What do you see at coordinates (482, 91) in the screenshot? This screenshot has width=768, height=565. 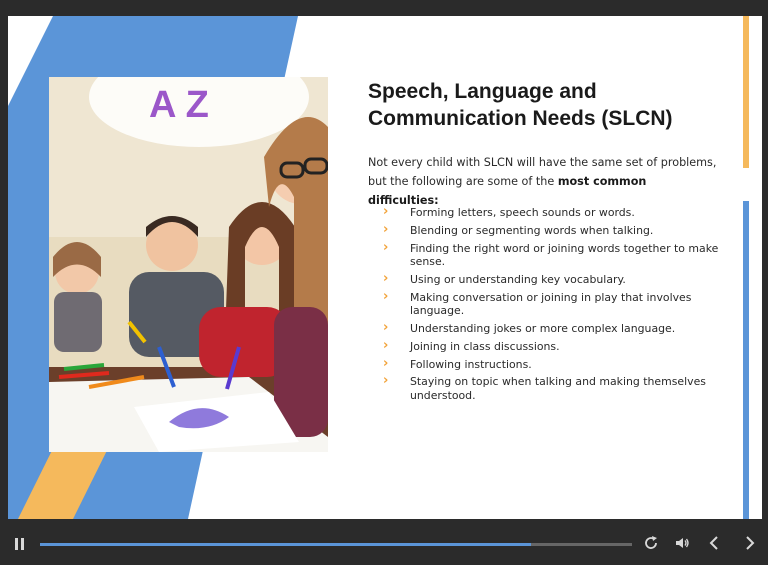 I see `title-line-1: Speech, Language and` at bounding box center [482, 91].